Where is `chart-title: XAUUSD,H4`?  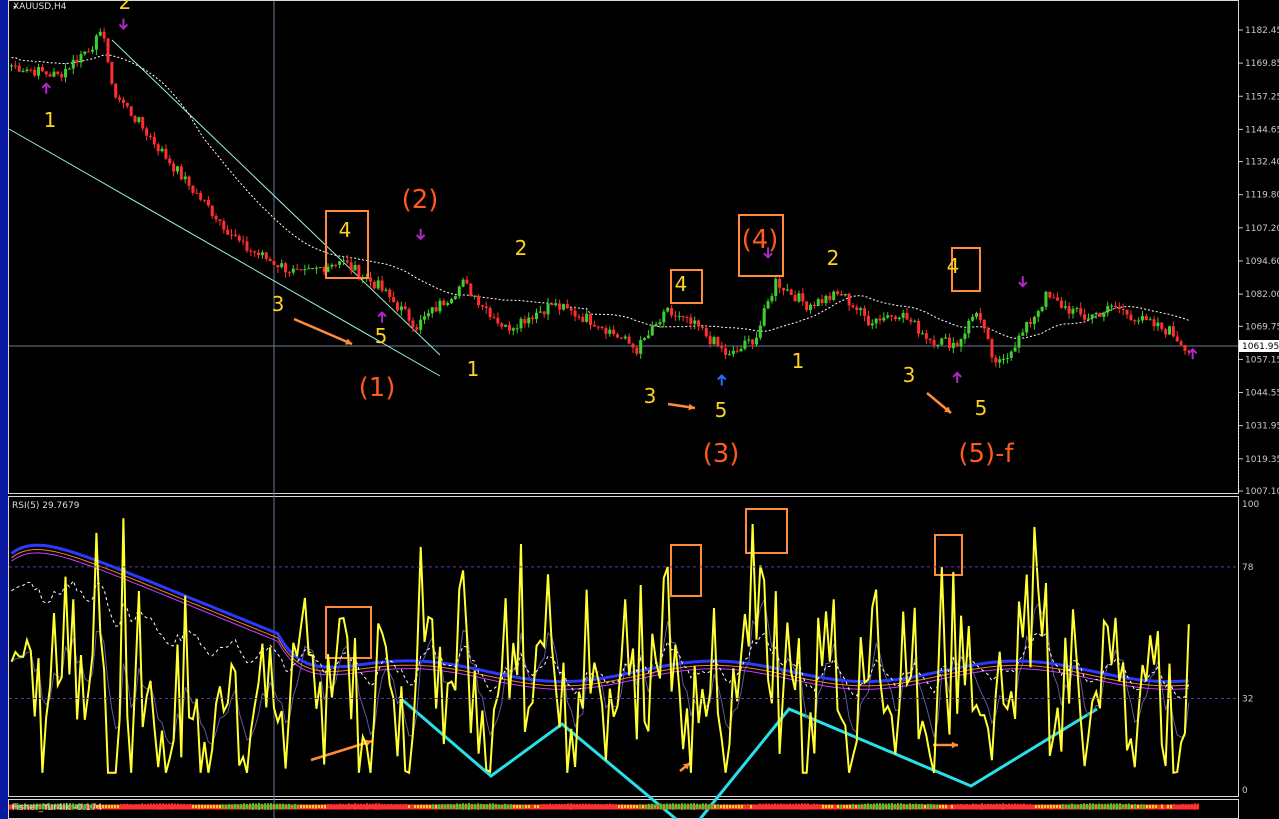
chart-title: XAUUSD,H4 is located at coordinates (40, 7).